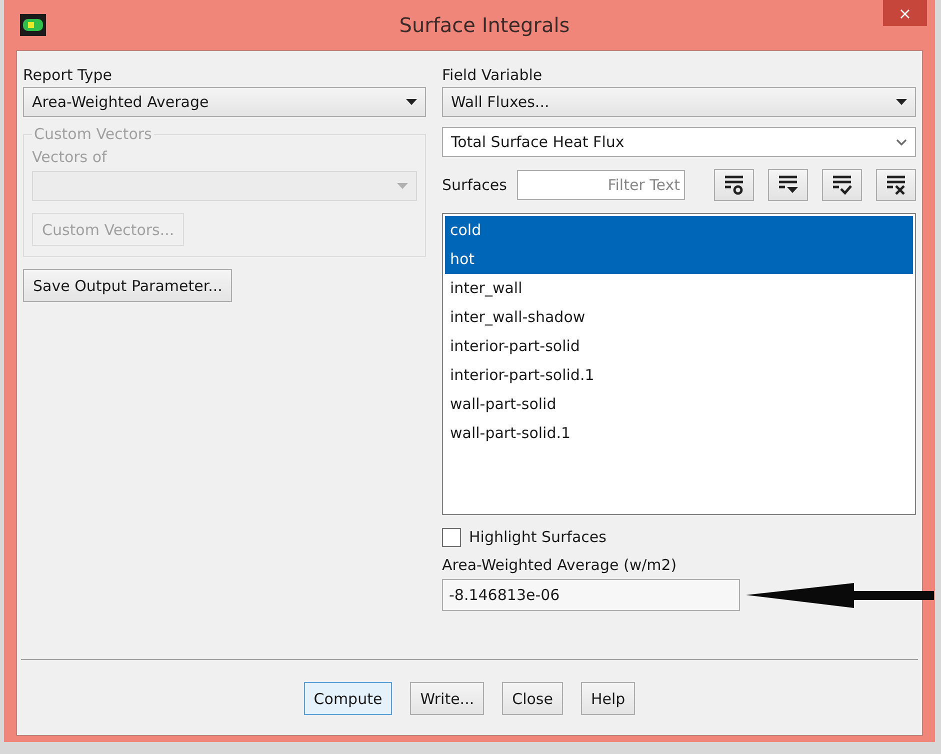  Describe the element at coordinates (70, 157) in the screenshot. I see `vectors-of-label: Vectors of` at that location.